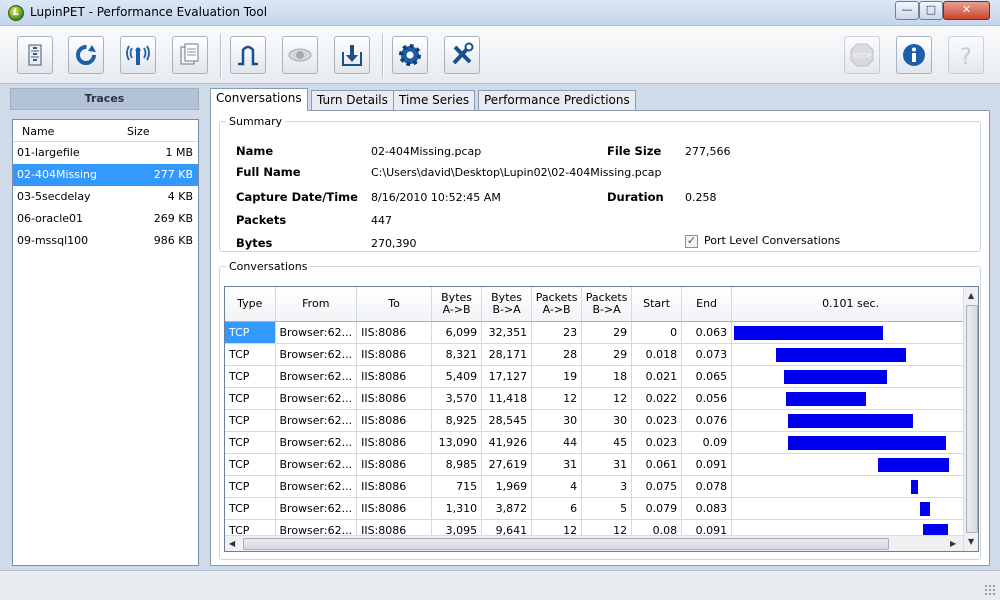  What do you see at coordinates (707, 486) in the screenshot?
I see `table-cell: 0.078` at bounding box center [707, 486].